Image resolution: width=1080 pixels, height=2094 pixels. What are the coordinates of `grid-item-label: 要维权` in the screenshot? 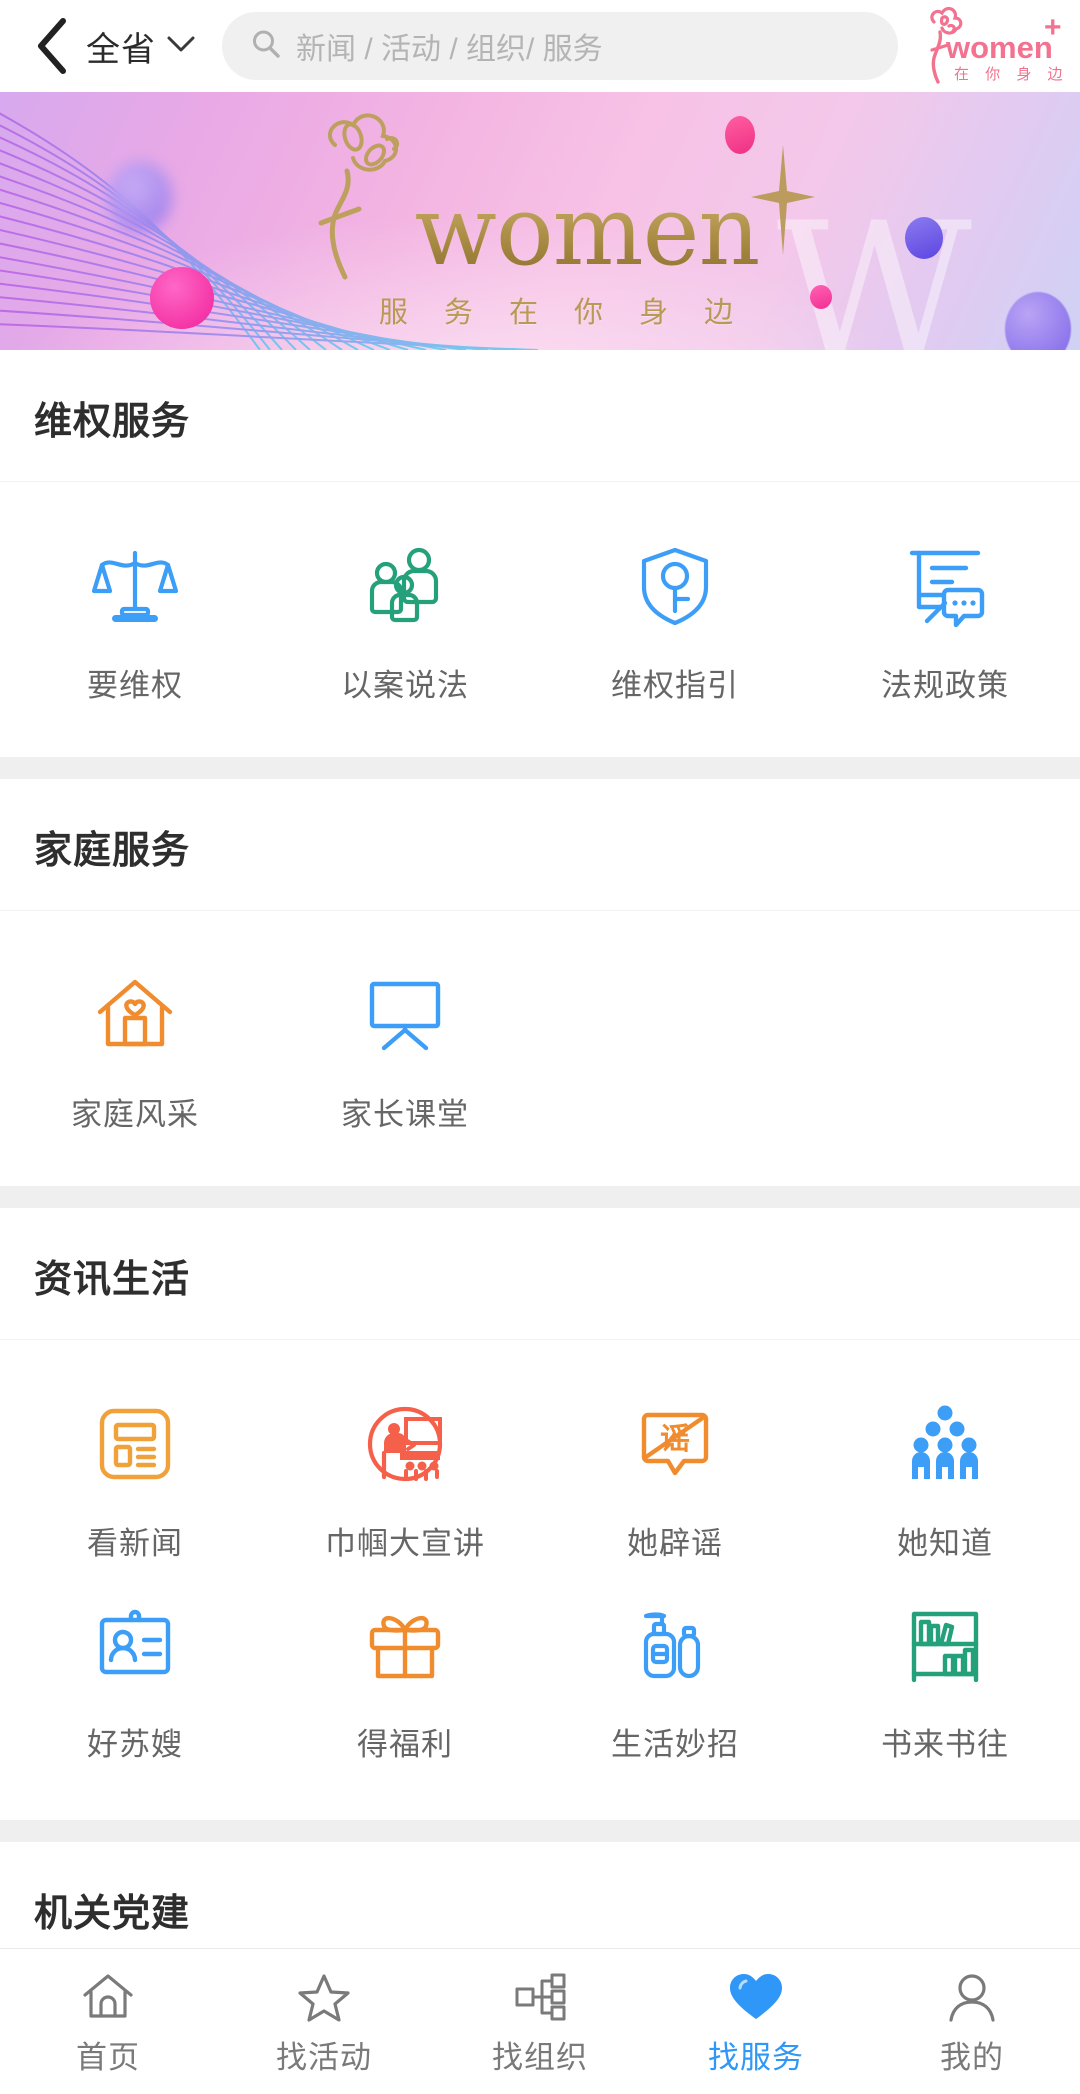 It's located at (135, 685).